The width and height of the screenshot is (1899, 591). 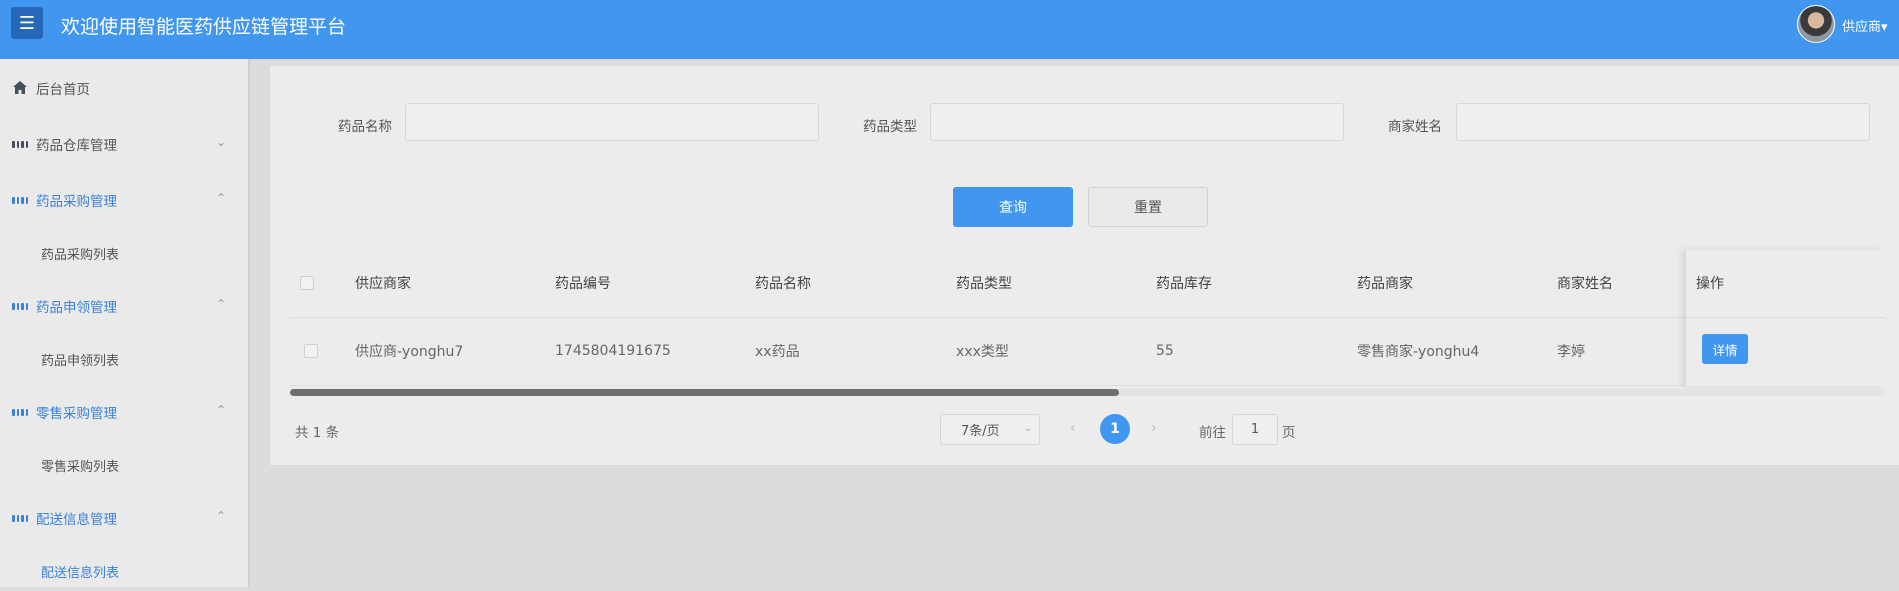 What do you see at coordinates (383, 283) in the screenshot?
I see `column-header: 供应商家` at bounding box center [383, 283].